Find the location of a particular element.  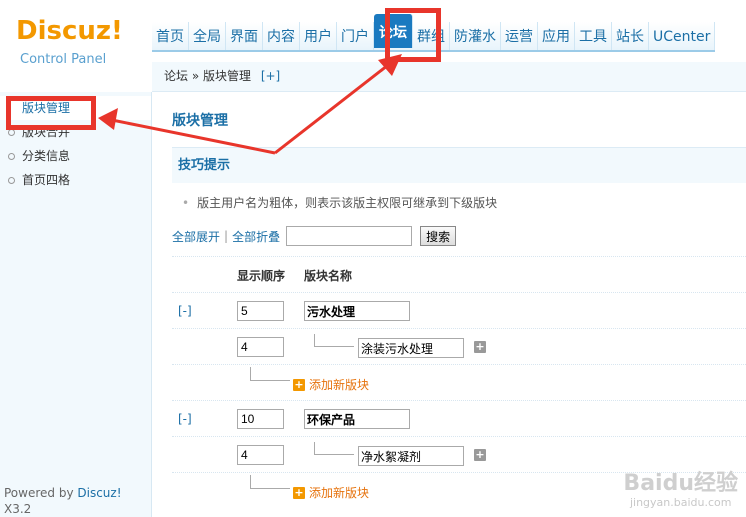

breadcrumb-add-shortcut: [+] is located at coordinates (270, 76).